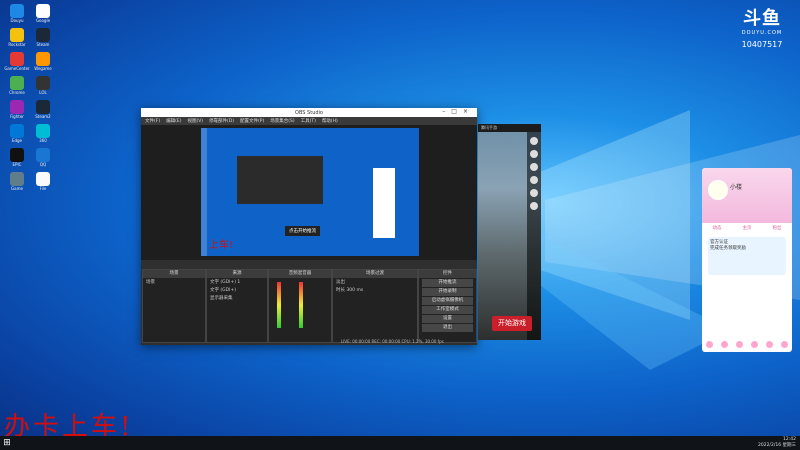  What do you see at coordinates (747, 344) in the screenshot?
I see `phone-bottom-icons` at bounding box center [747, 344].